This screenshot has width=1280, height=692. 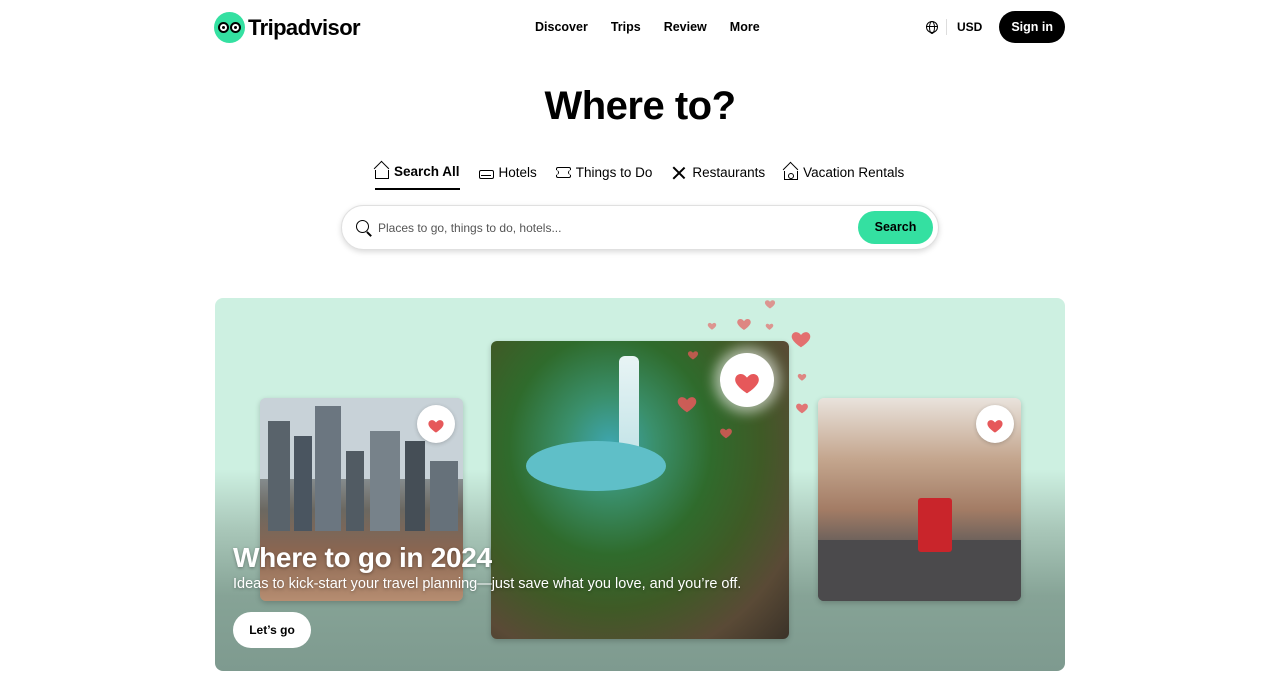 I want to click on tab-label: Things to Do, so click(x=614, y=172).